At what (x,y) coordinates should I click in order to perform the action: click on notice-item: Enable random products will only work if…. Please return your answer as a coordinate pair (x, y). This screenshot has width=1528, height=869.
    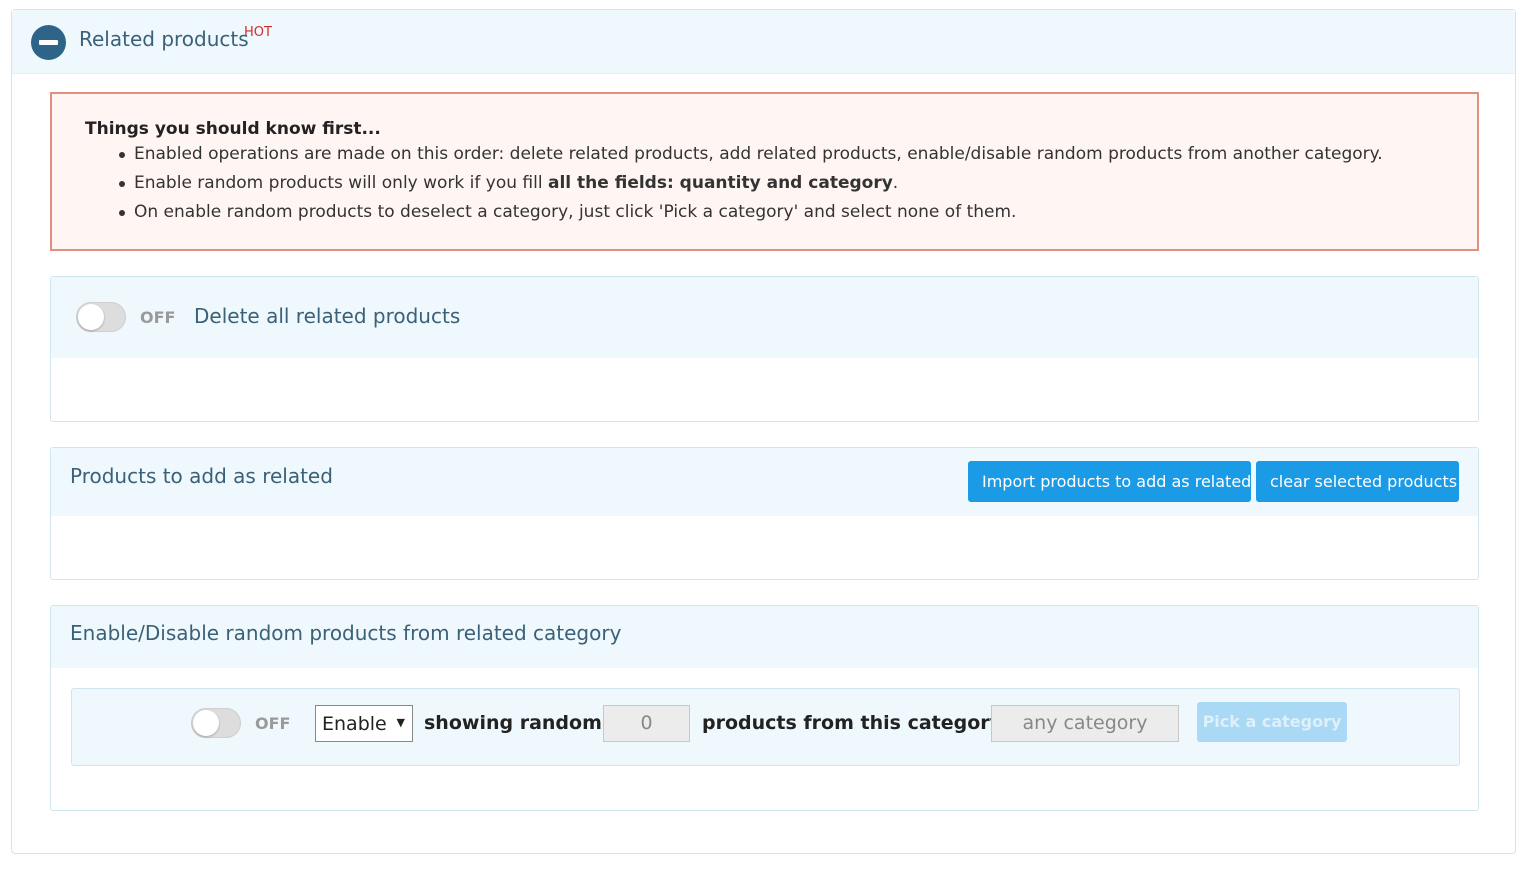
    Looking at the image, I should click on (751, 183).